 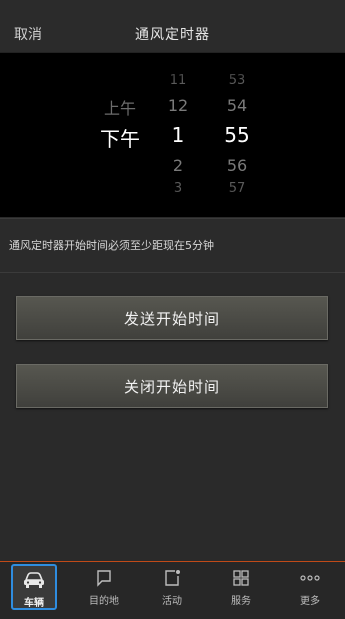 I want to click on minute-selected: 55, so click(x=237, y=135).